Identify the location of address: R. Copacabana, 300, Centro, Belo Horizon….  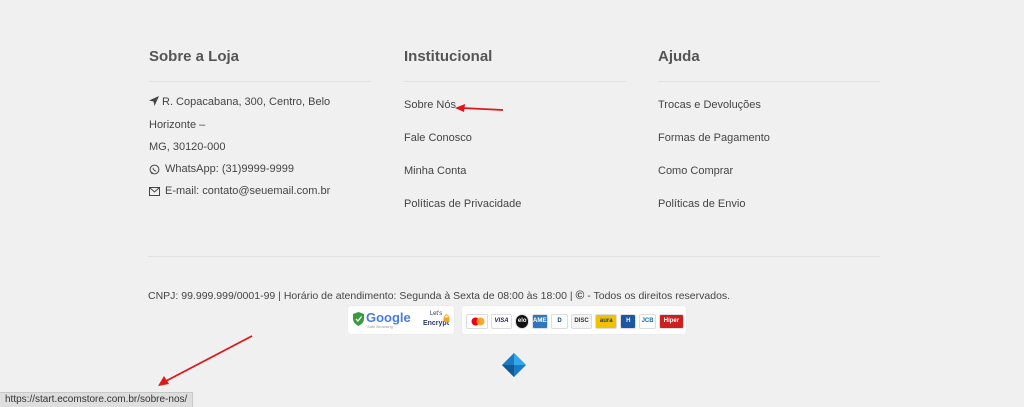
(260, 124).